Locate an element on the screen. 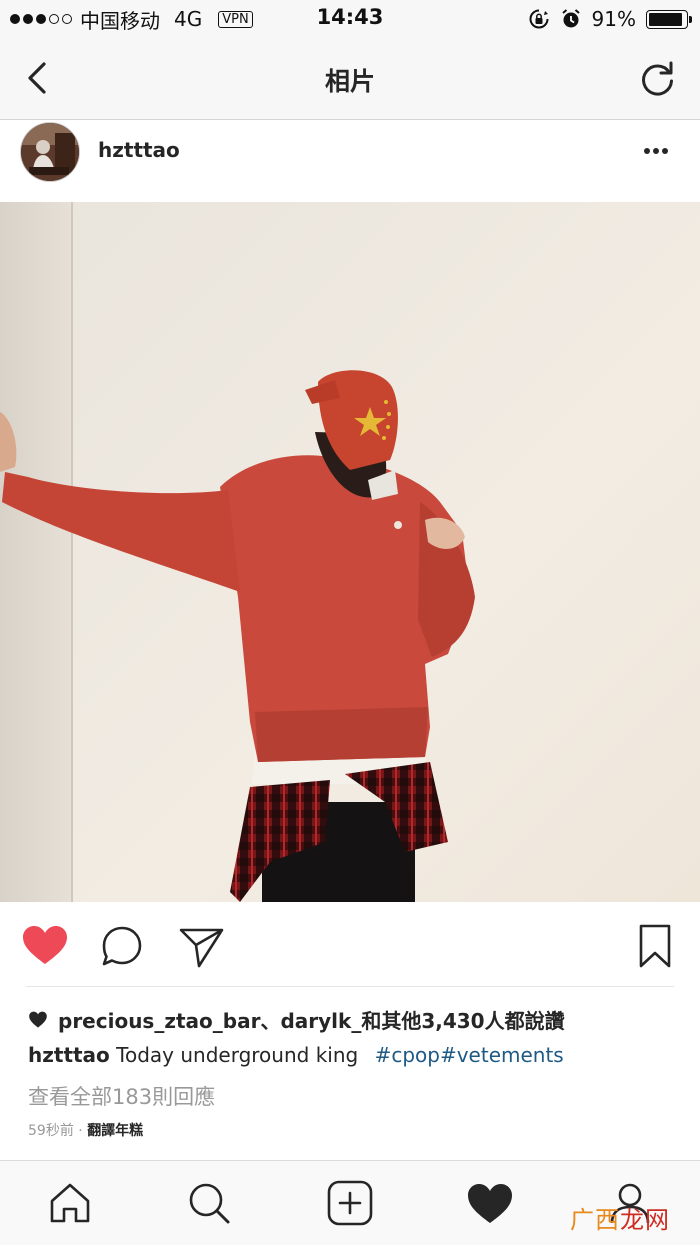 This screenshot has height=1245, width=700. battery-icon is located at coordinates (669, 19).